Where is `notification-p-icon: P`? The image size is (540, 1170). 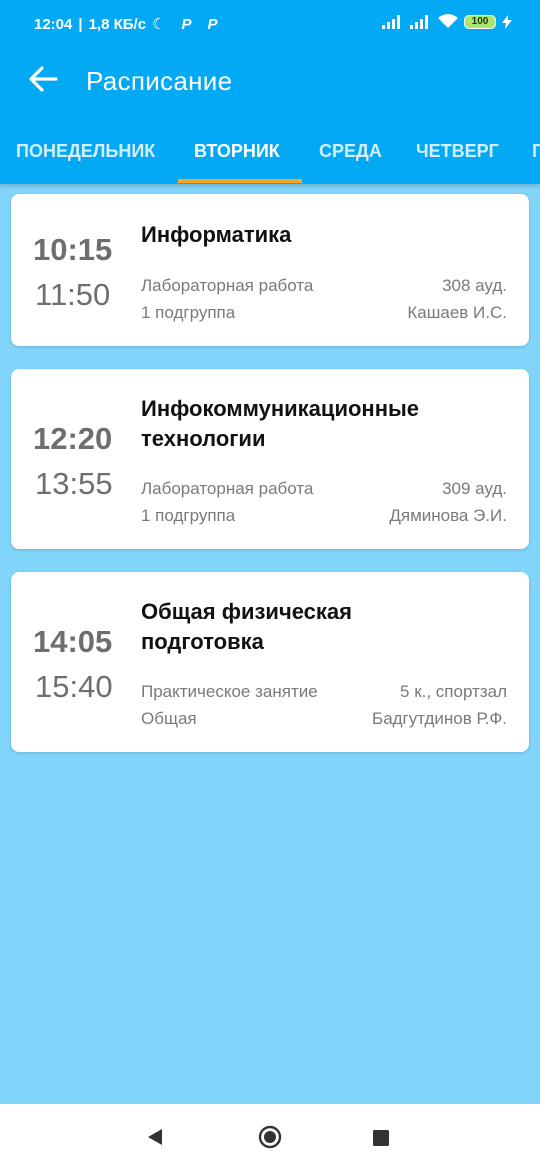
notification-p-icon: P is located at coordinates (186, 24).